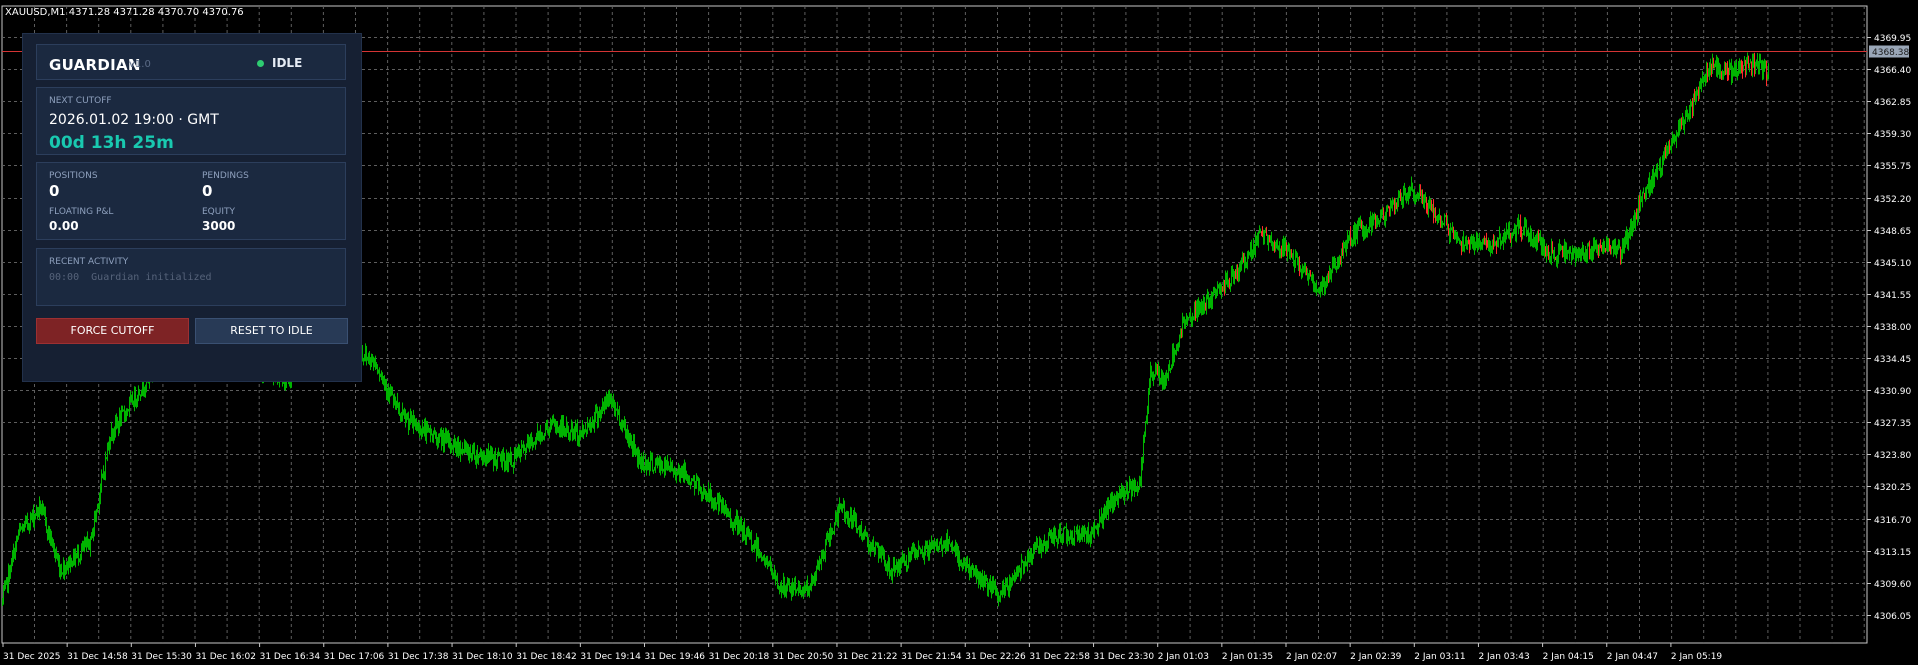 This screenshot has height=665, width=1918. Describe the element at coordinates (1059, 657) in the screenshot. I see `time-tick-label: 31 Dec 22:58` at that location.